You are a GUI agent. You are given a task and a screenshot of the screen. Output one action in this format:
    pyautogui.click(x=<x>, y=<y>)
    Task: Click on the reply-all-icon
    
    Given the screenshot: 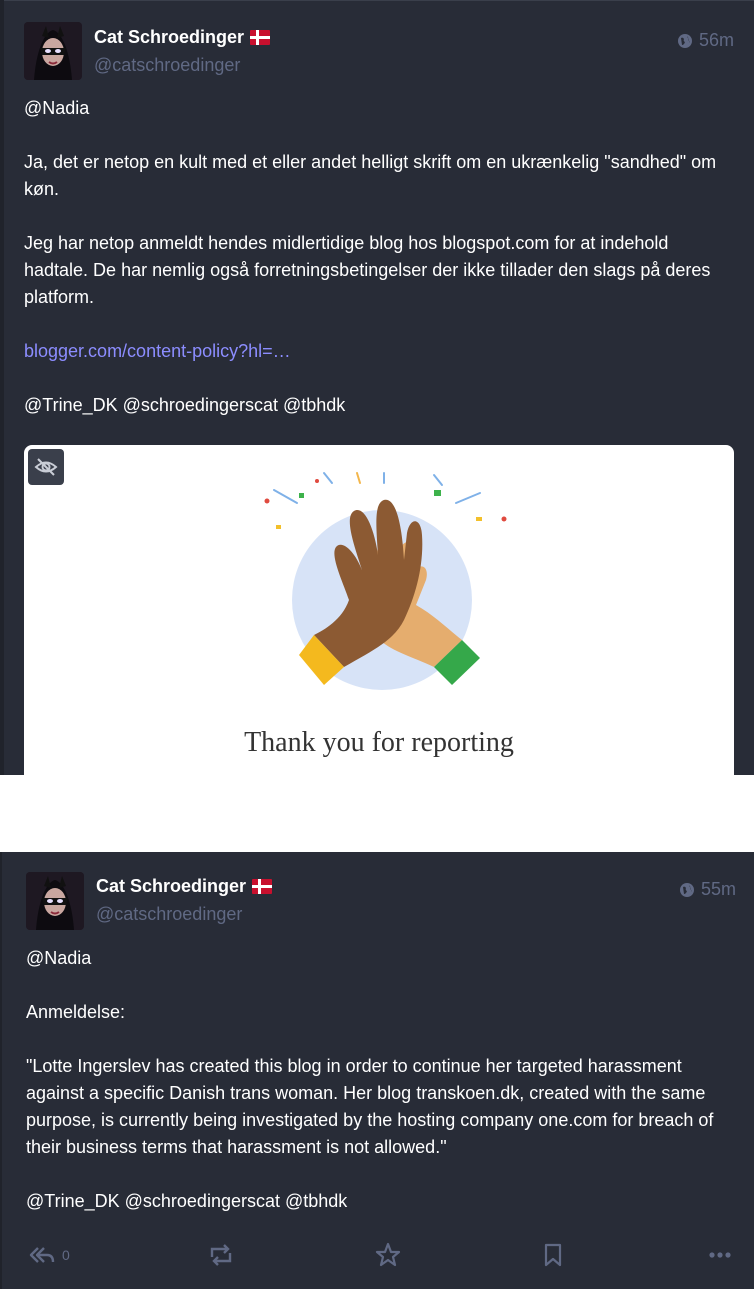 What is the action you would take?
    pyautogui.click(x=42, y=1255)
    